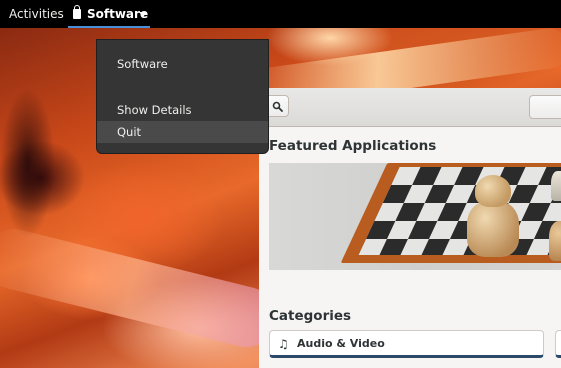 The height and width of the screenshot is (368, 561). What do you see at coordinates (129, 132) in the screenshot?
I see `menu-item-label: Quit` at bounding box center [129, 132].